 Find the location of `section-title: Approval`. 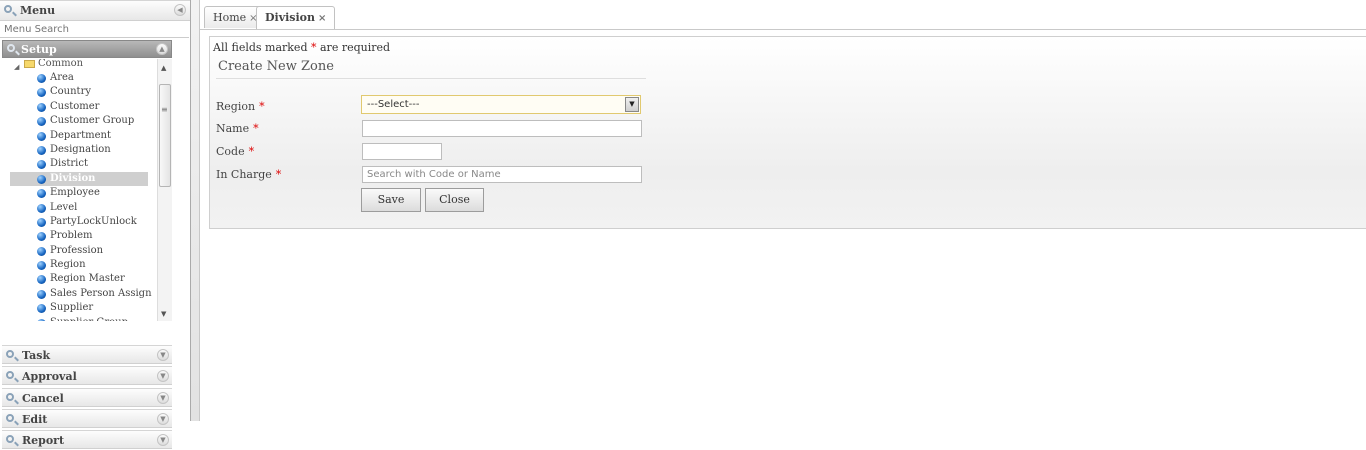

section-title: Approval is located at coordinates (49, 376).